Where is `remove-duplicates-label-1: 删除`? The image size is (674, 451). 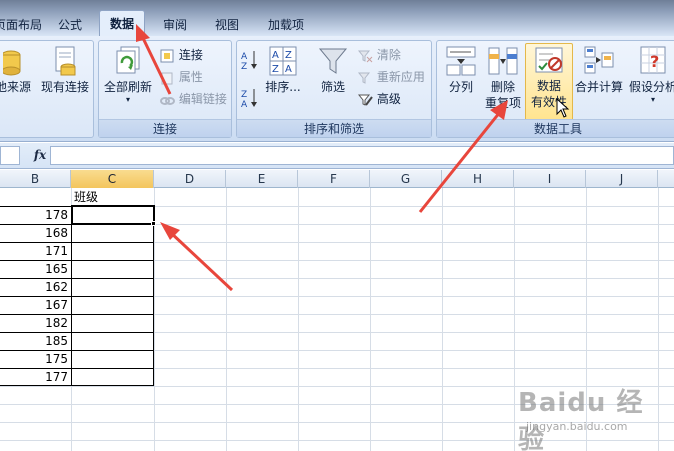 remove-duplicates-label-1: 删除 is located at coordinates (502, 87).